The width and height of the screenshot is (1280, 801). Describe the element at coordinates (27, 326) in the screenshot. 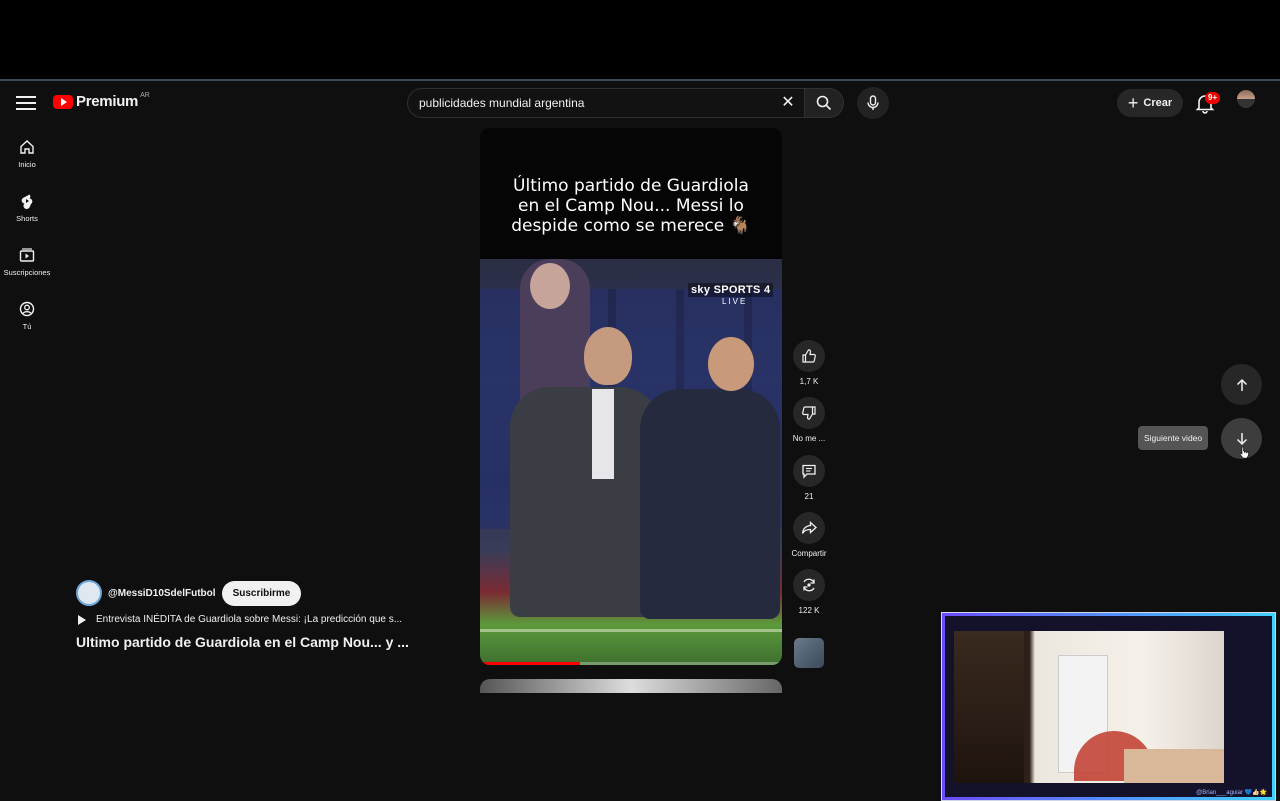

I see `sidebar-item-label: Tú` at that location.